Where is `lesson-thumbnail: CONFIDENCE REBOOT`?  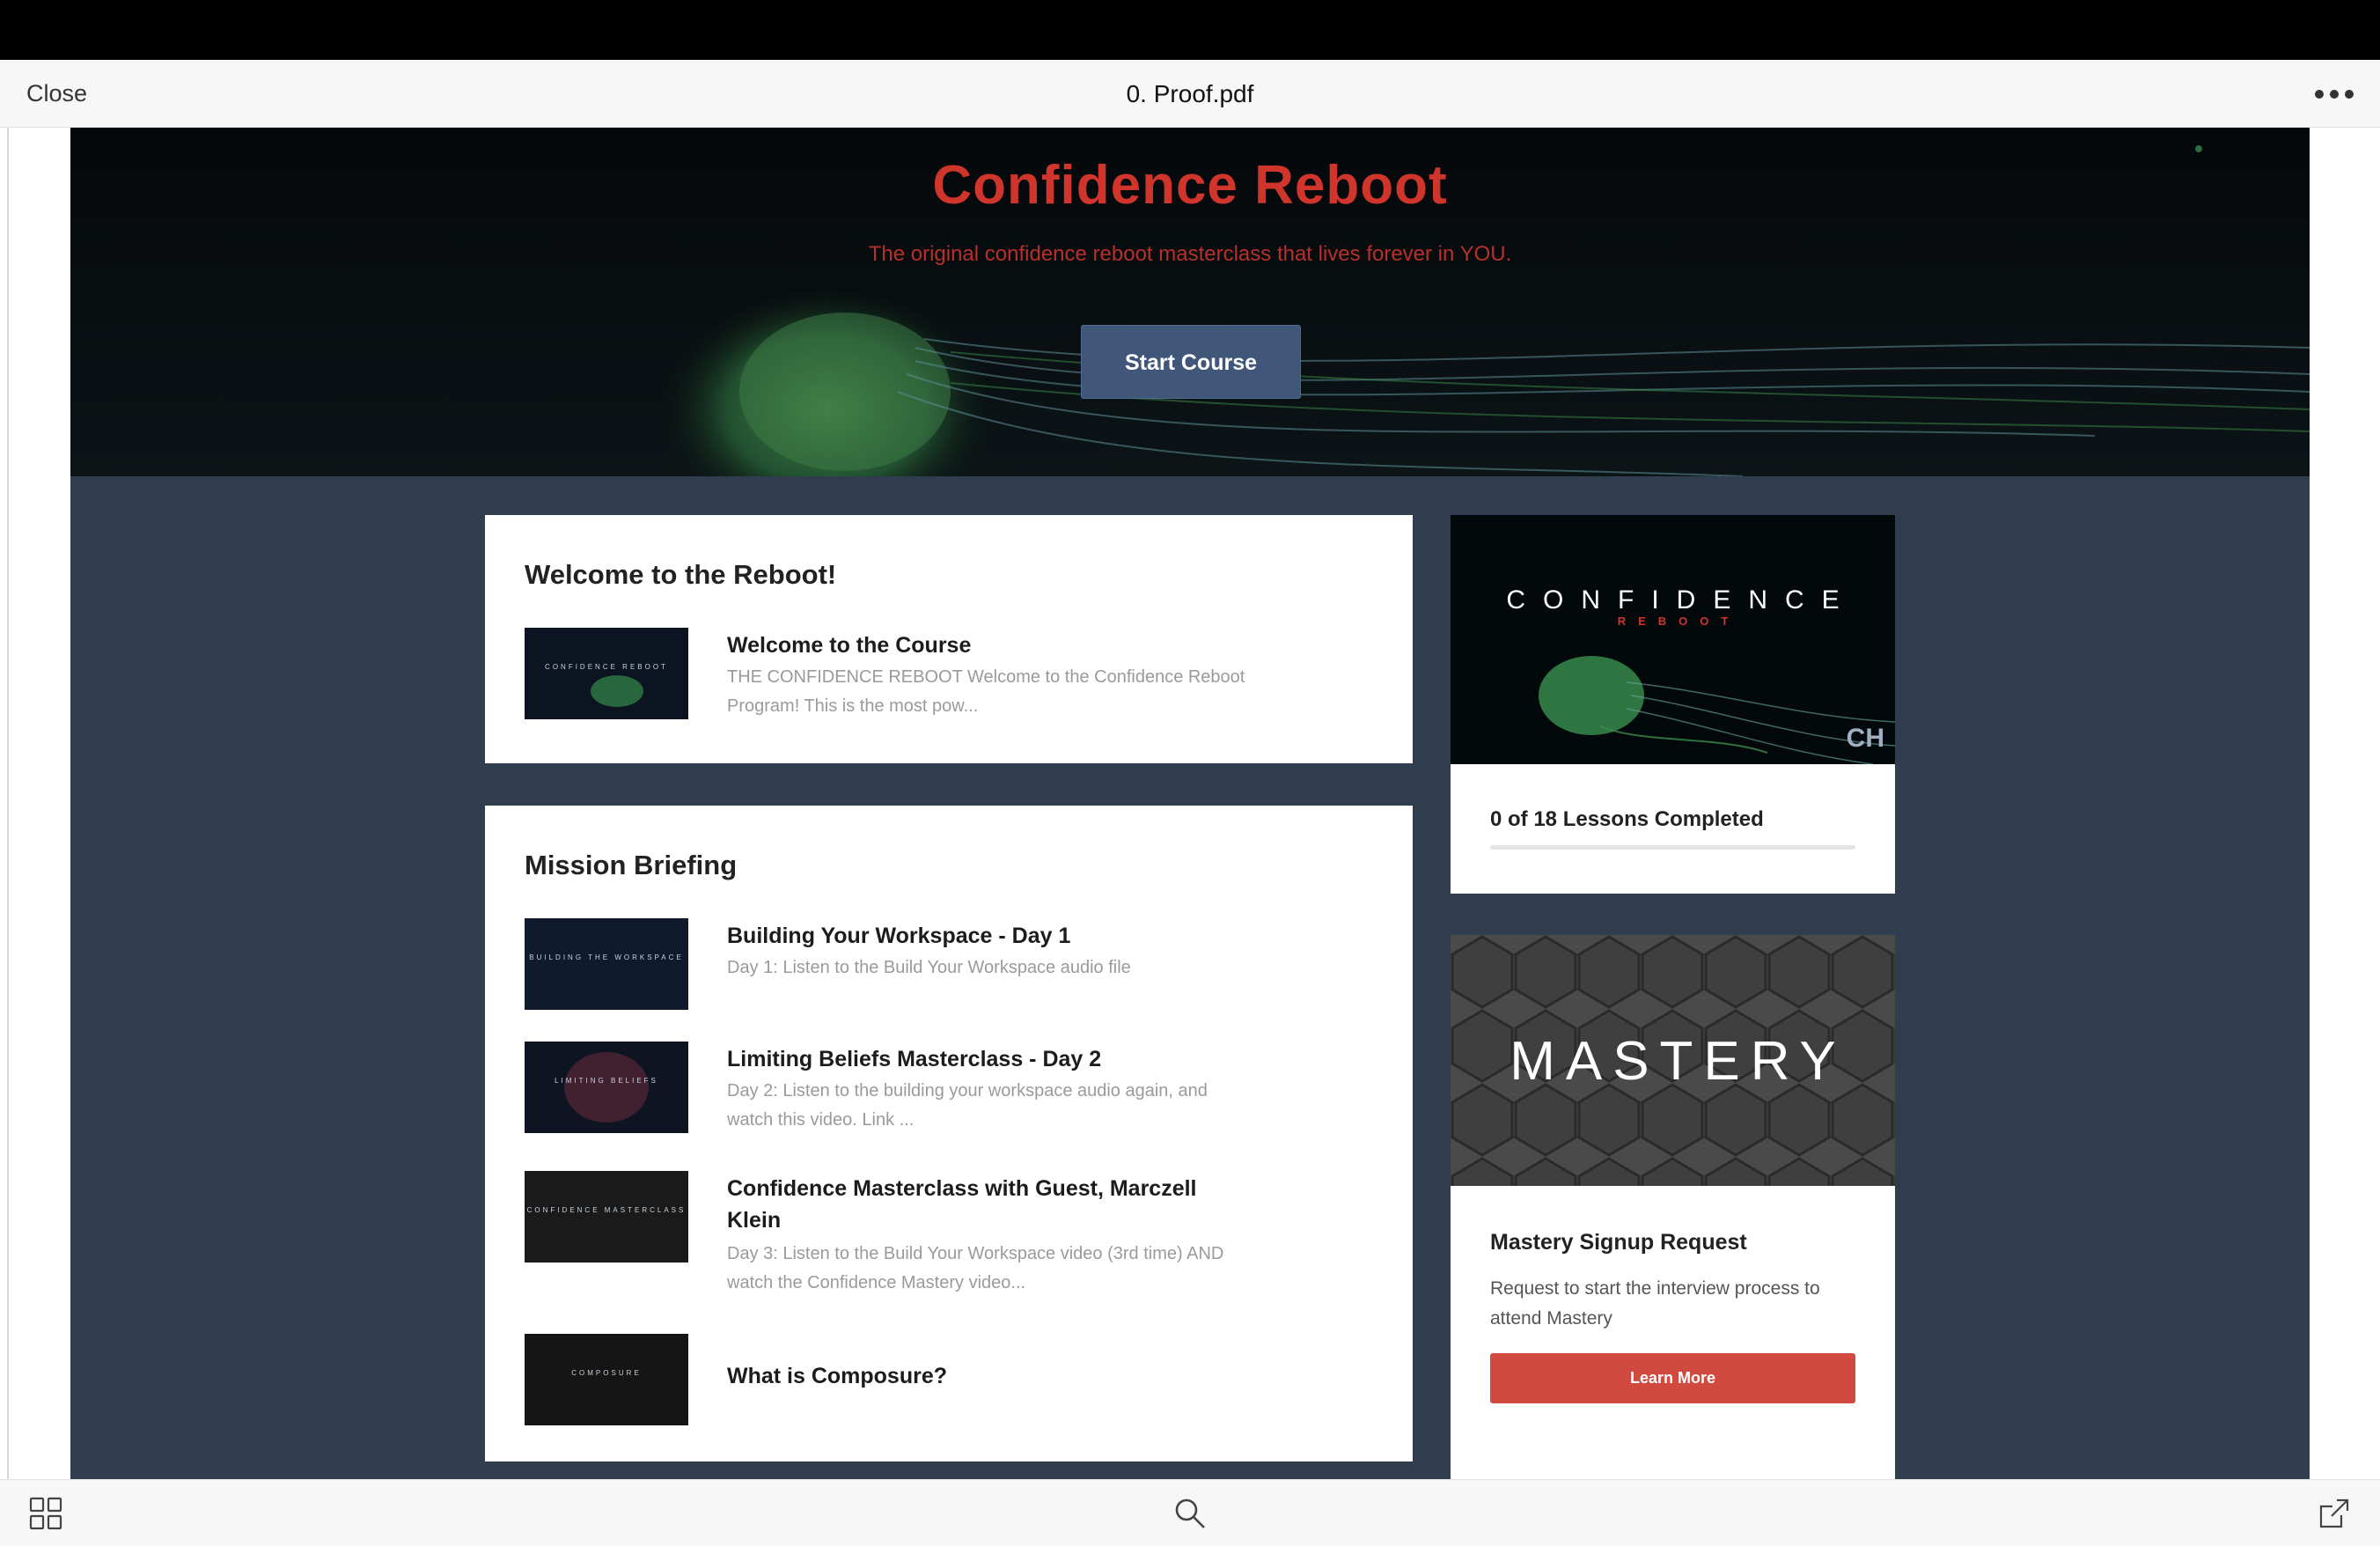 lesson-thumbnail: CONFIDENCE REBOOT is located at coordinates (606, 673).